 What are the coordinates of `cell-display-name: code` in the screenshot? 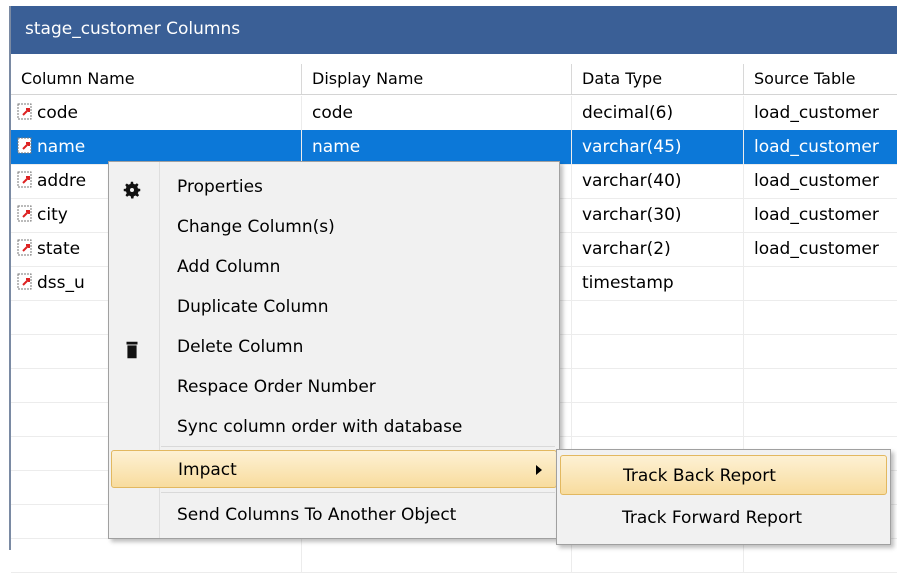 It's located at (437, 113).